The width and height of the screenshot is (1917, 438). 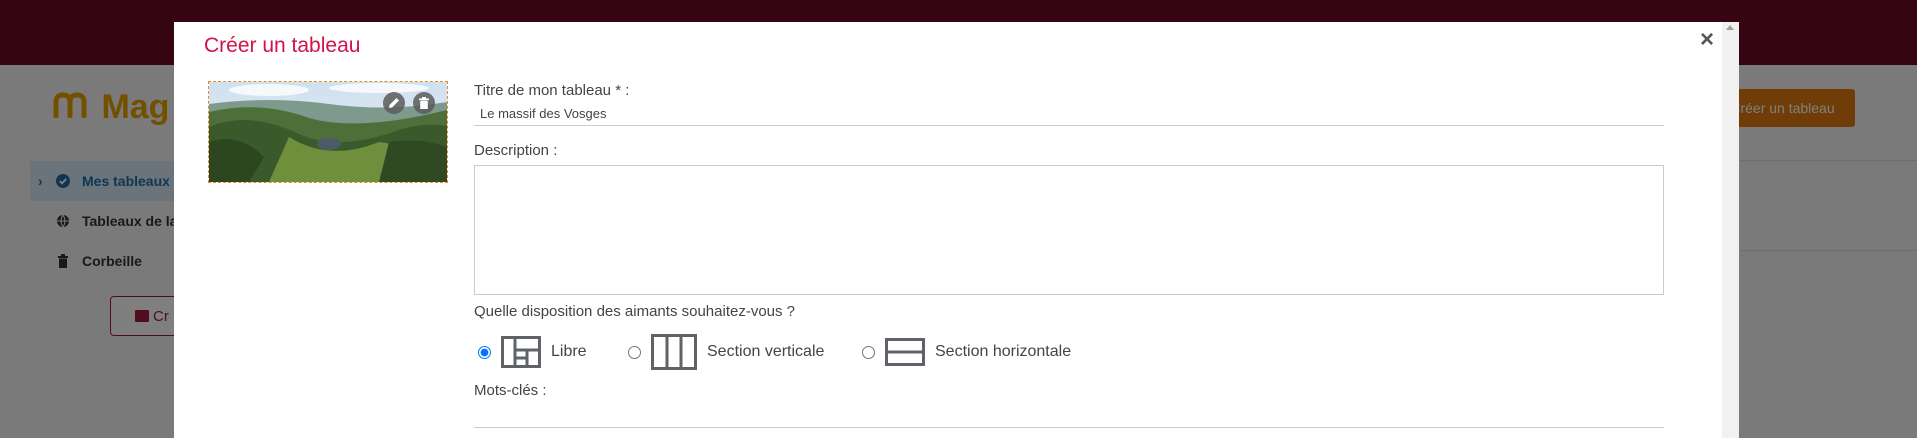 What do you see at coordinates (510, 390) in the screenshot?
I see `keywords-label: Mots-clés :` at bounding box center [510, 390].